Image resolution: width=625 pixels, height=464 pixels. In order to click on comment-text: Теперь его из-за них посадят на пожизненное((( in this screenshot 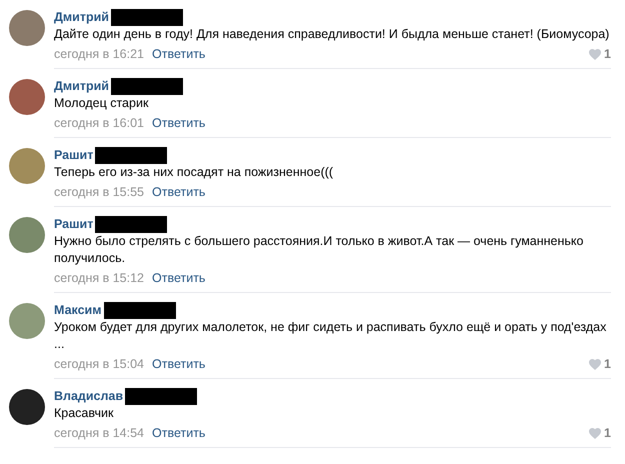, I will do `click(194, 172)`.